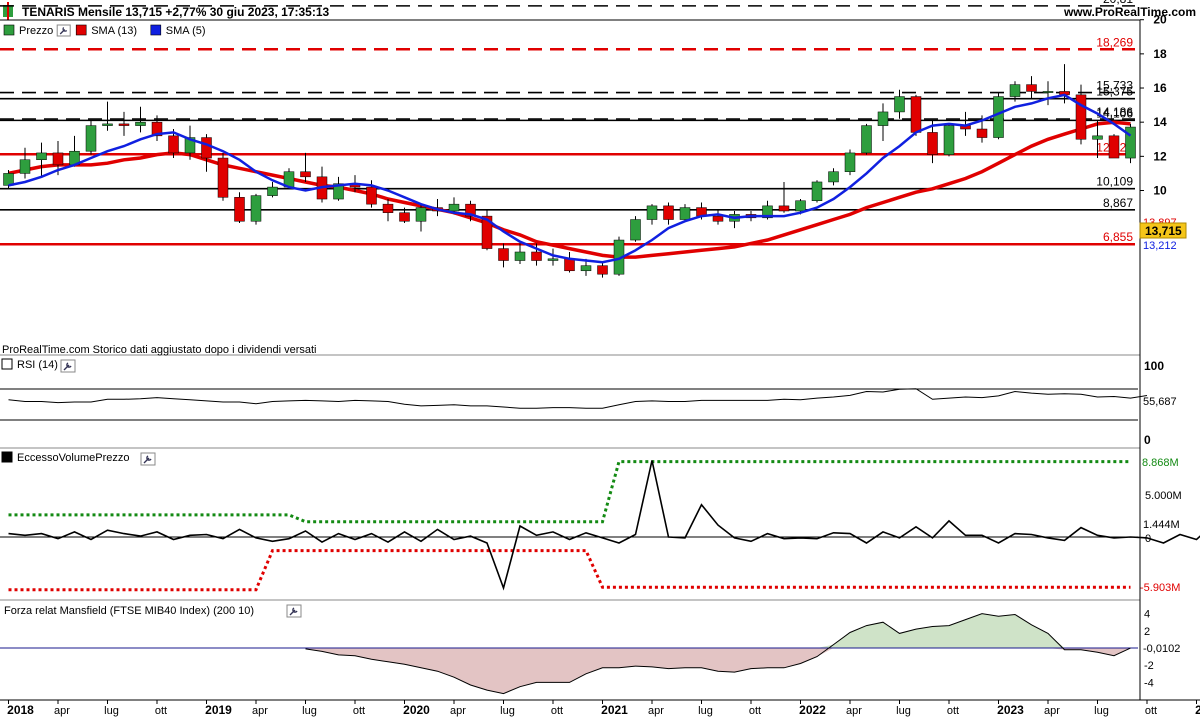 The width and height of the screenshot is (1200, 720). I want to click on mansfield-value-label: -0,0102, so click(1161, 649).